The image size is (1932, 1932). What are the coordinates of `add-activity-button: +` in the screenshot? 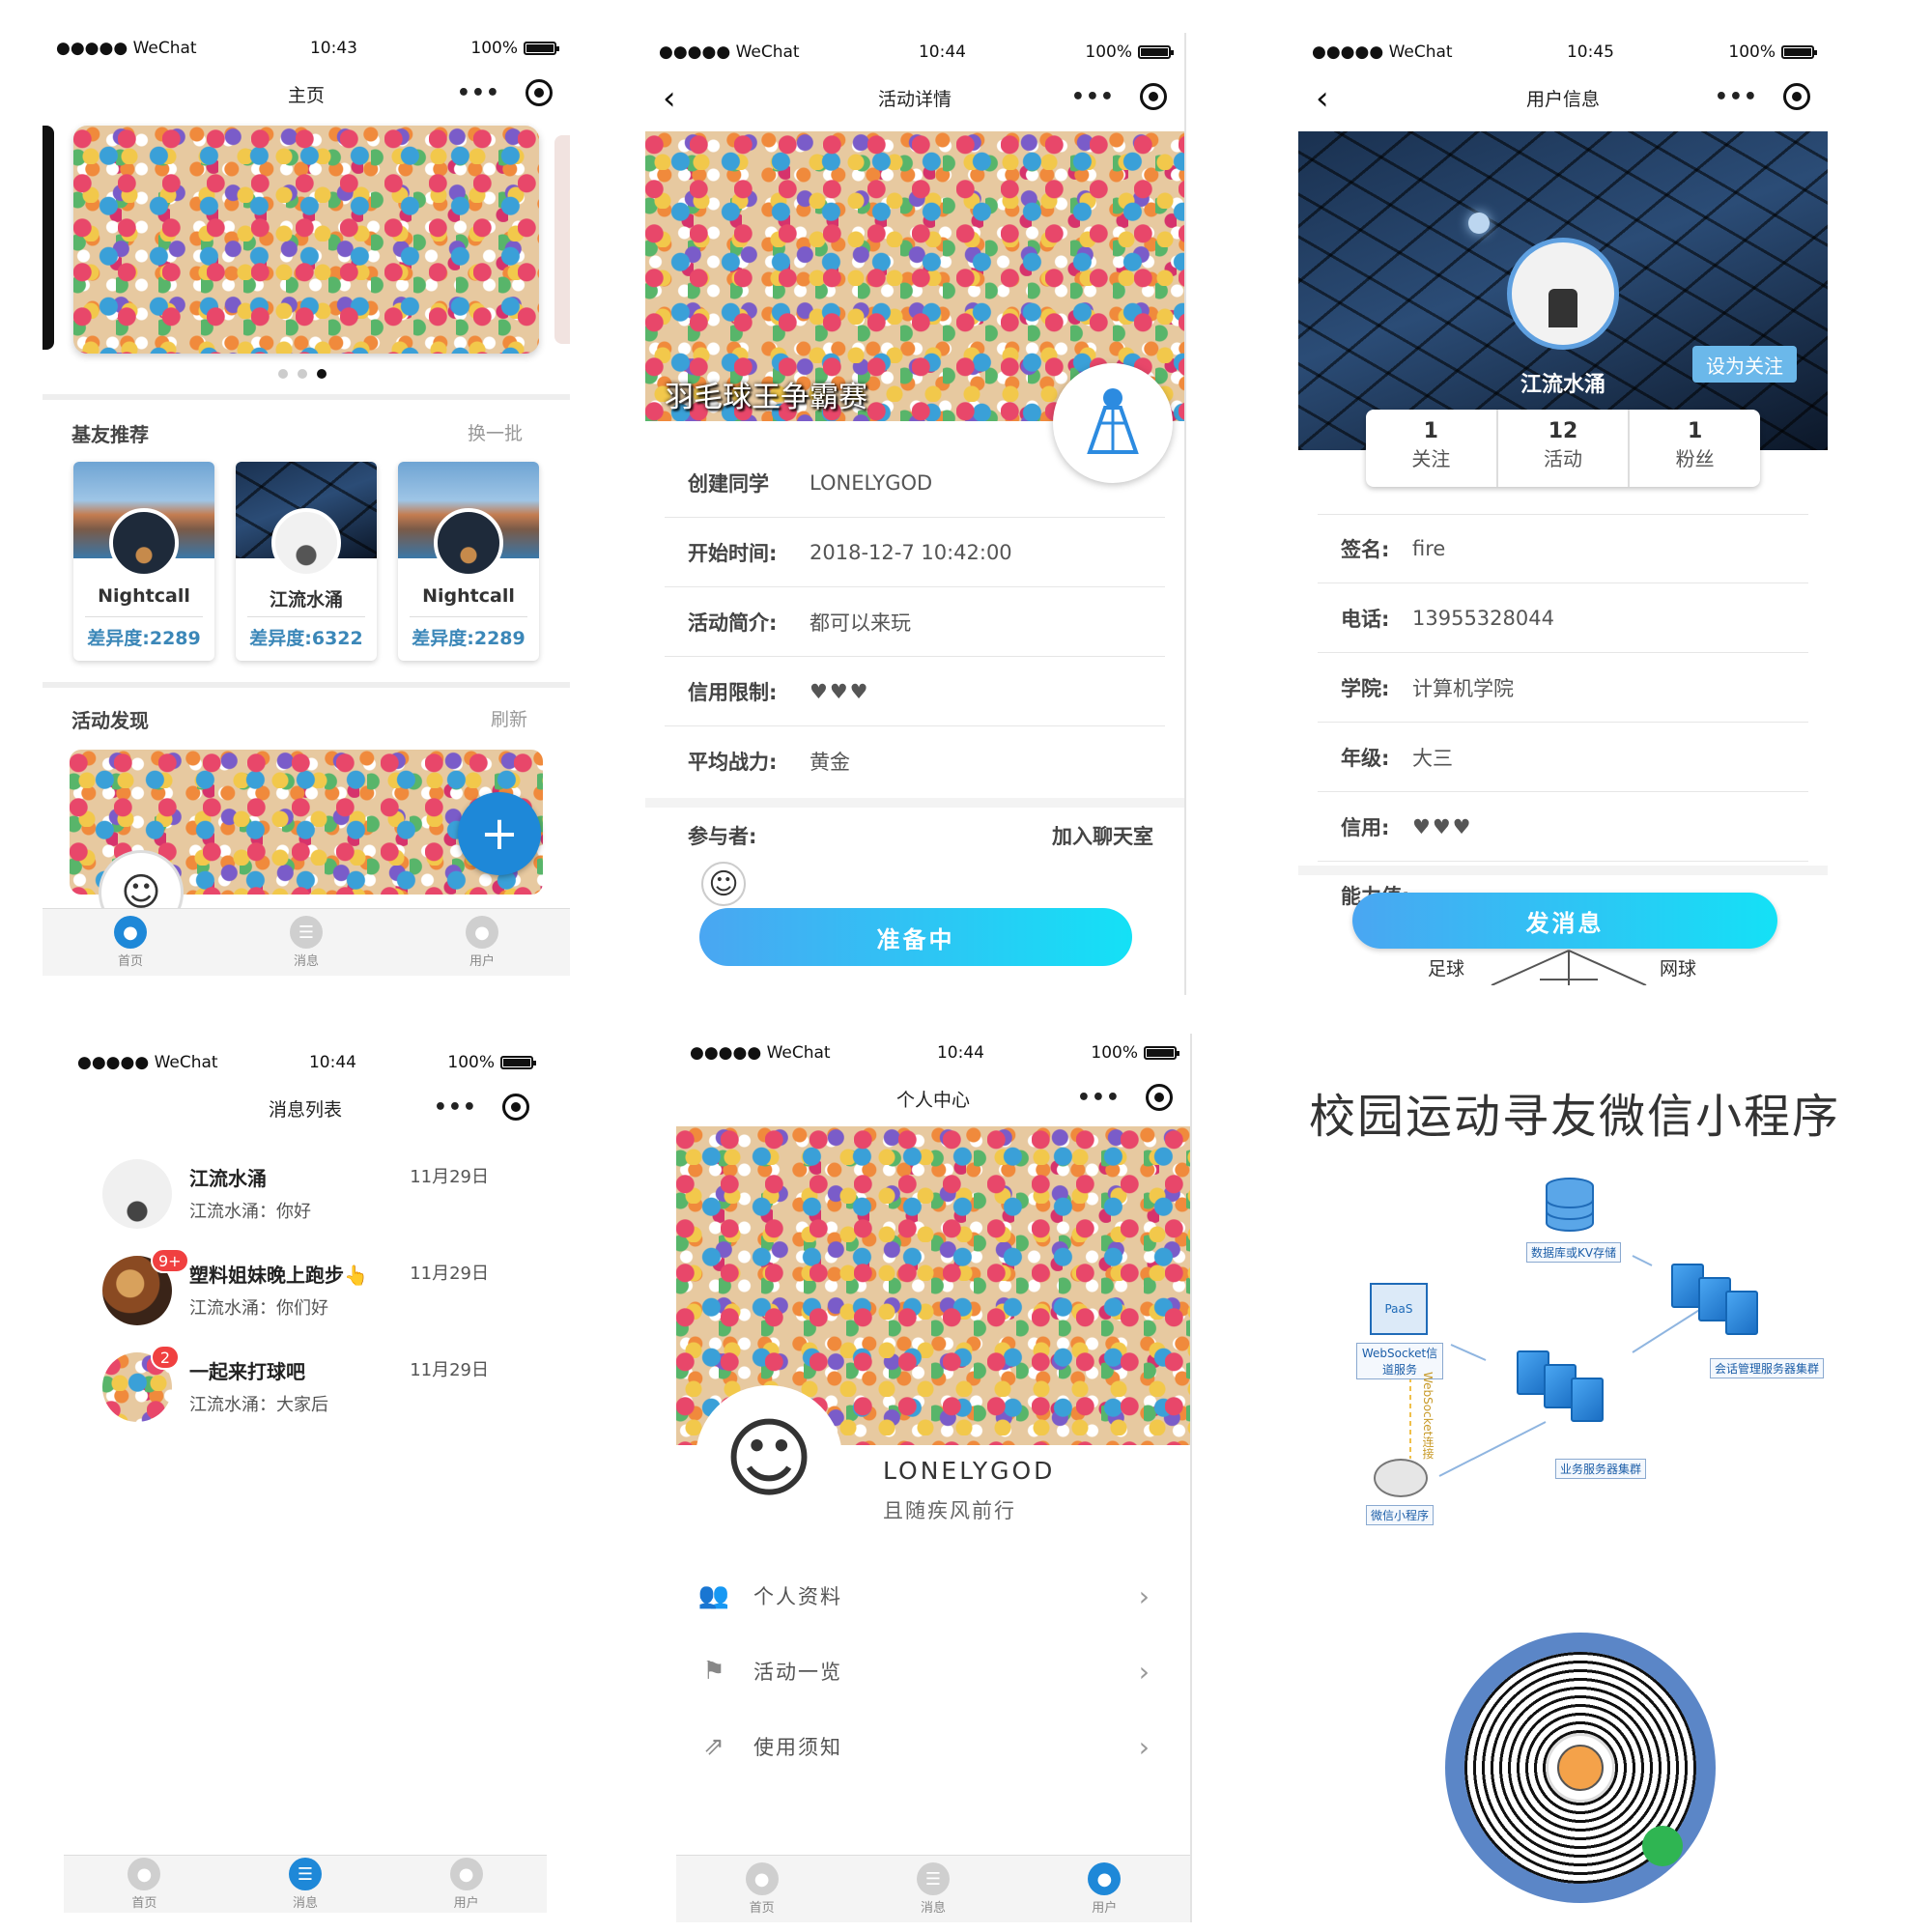 It's located at (499, 833).